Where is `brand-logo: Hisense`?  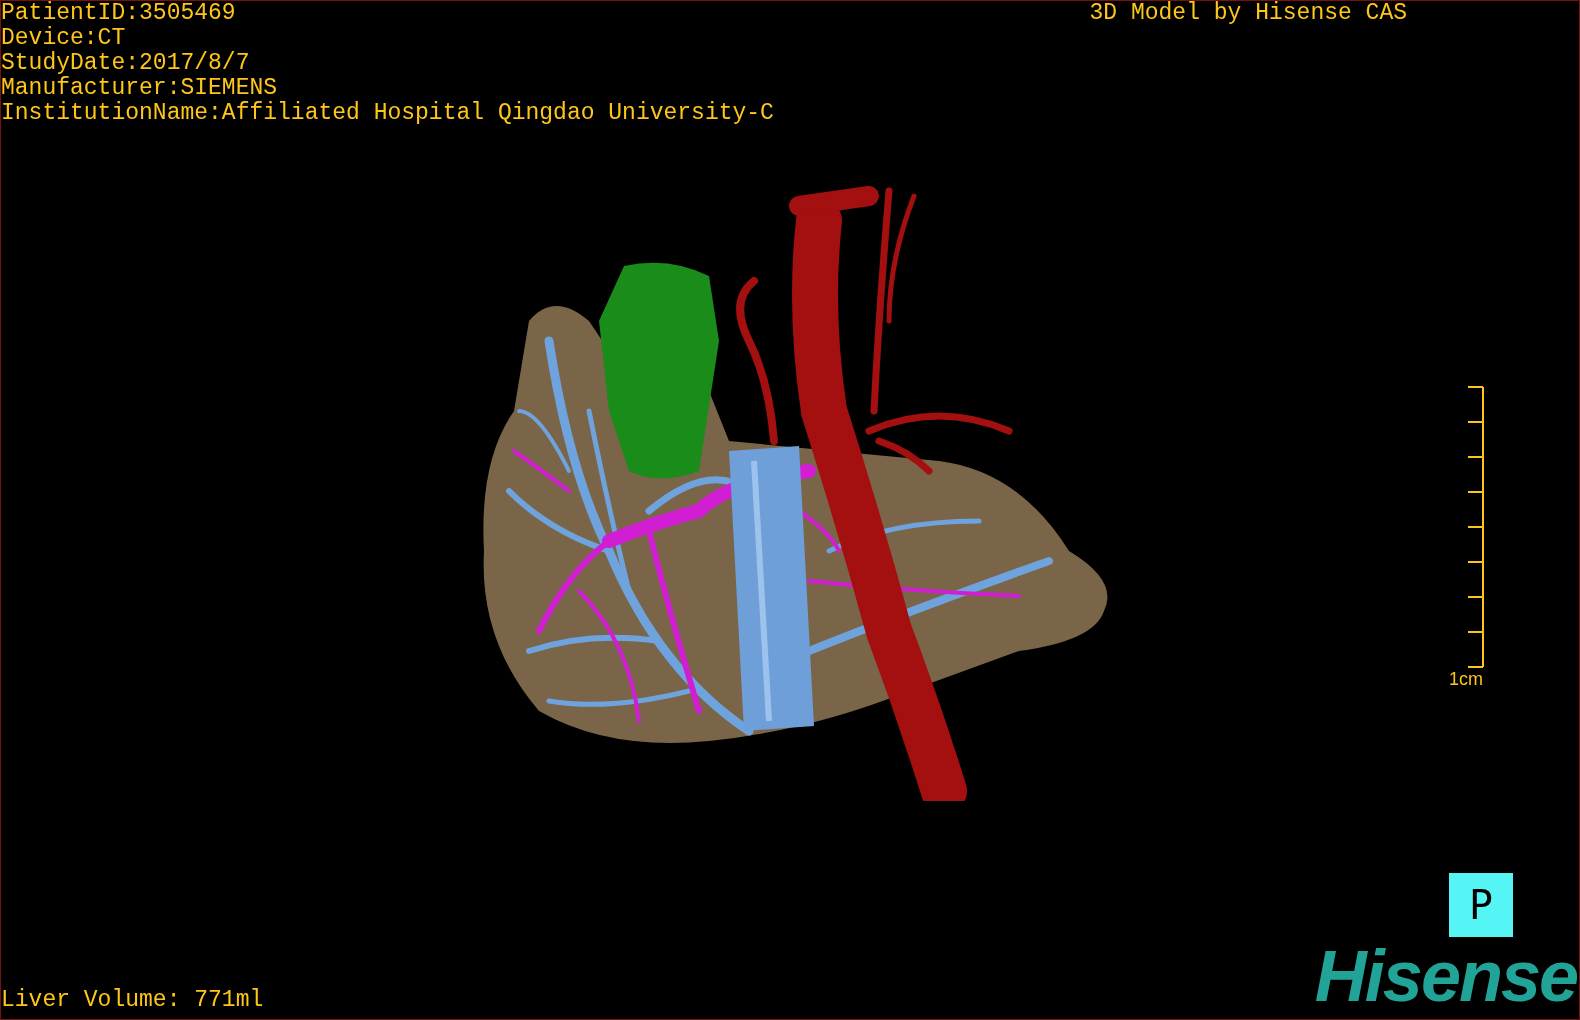
brand-logo: Hisense is located at coordinates (1445, 976).